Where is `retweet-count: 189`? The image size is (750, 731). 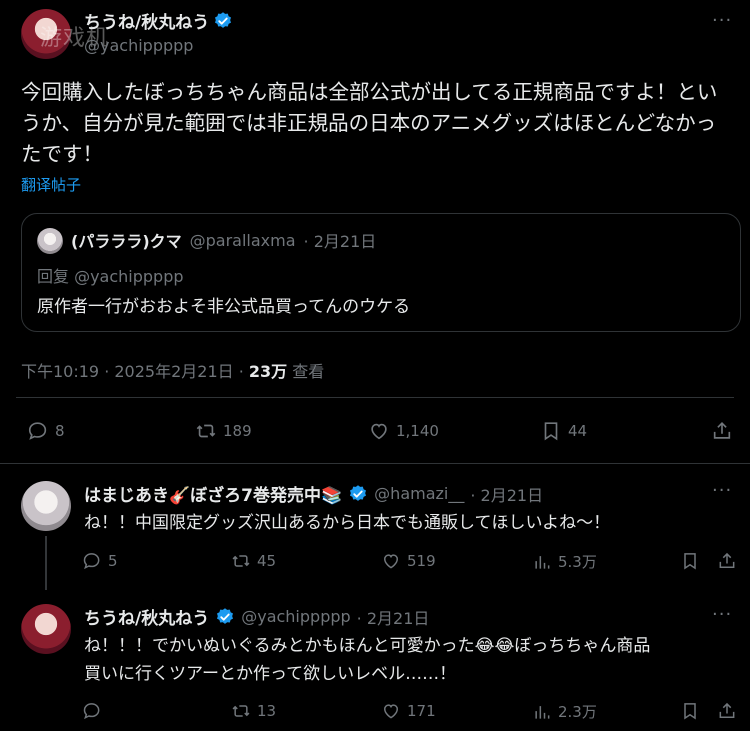 retweet-count: 189 is located at coordinates (237, 431).